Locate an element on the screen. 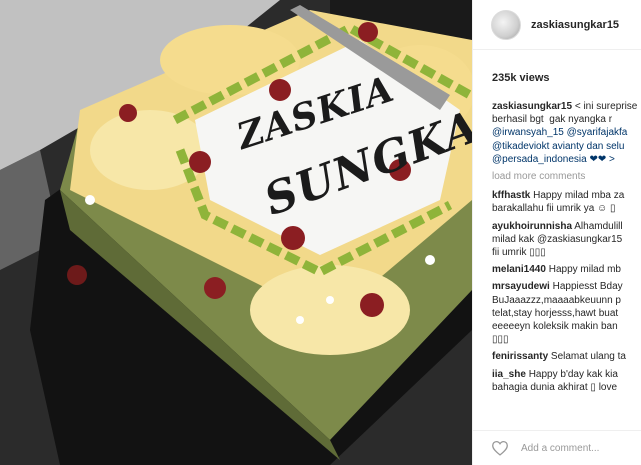 The height and width of the screenshot is (465, 641). comment-username: iia_she is located at coordinates (509, 374).